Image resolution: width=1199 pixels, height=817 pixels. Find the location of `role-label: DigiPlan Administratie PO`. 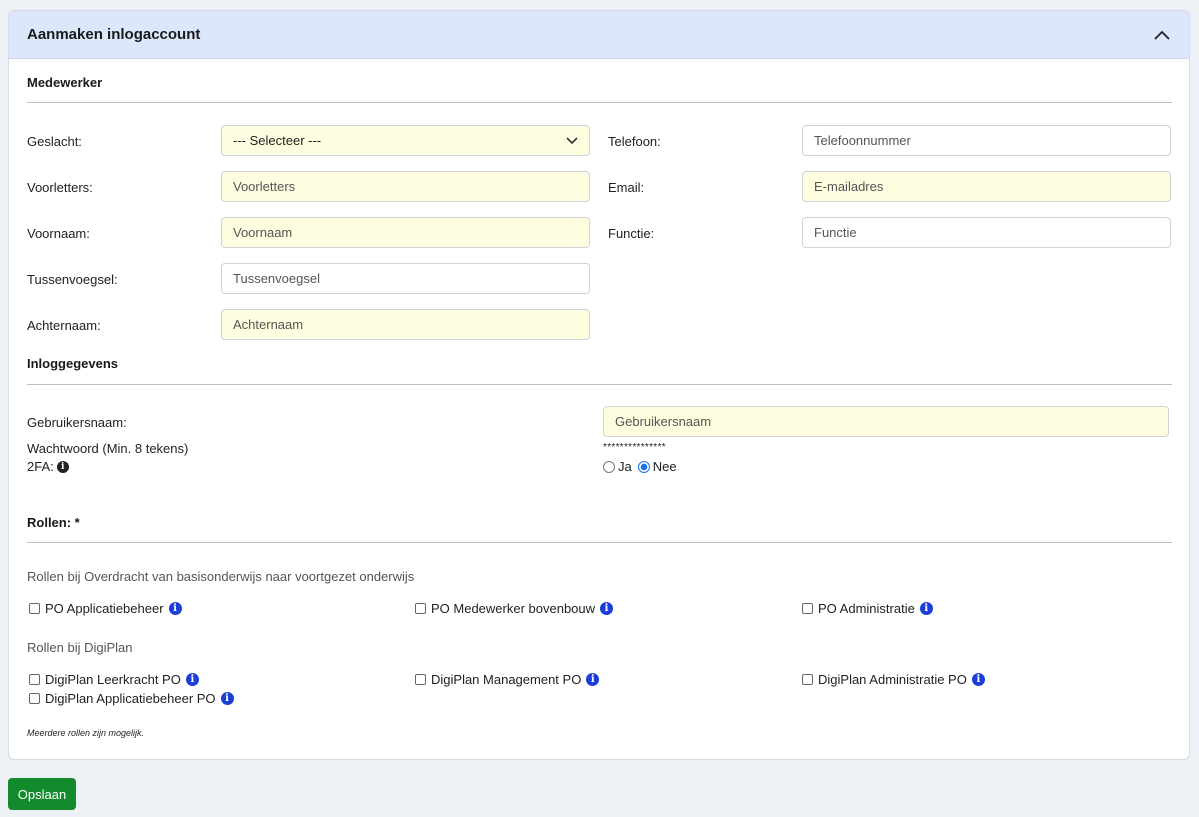

role-label: DigiPlan Administratie PO is located at coordinates (892, 679).